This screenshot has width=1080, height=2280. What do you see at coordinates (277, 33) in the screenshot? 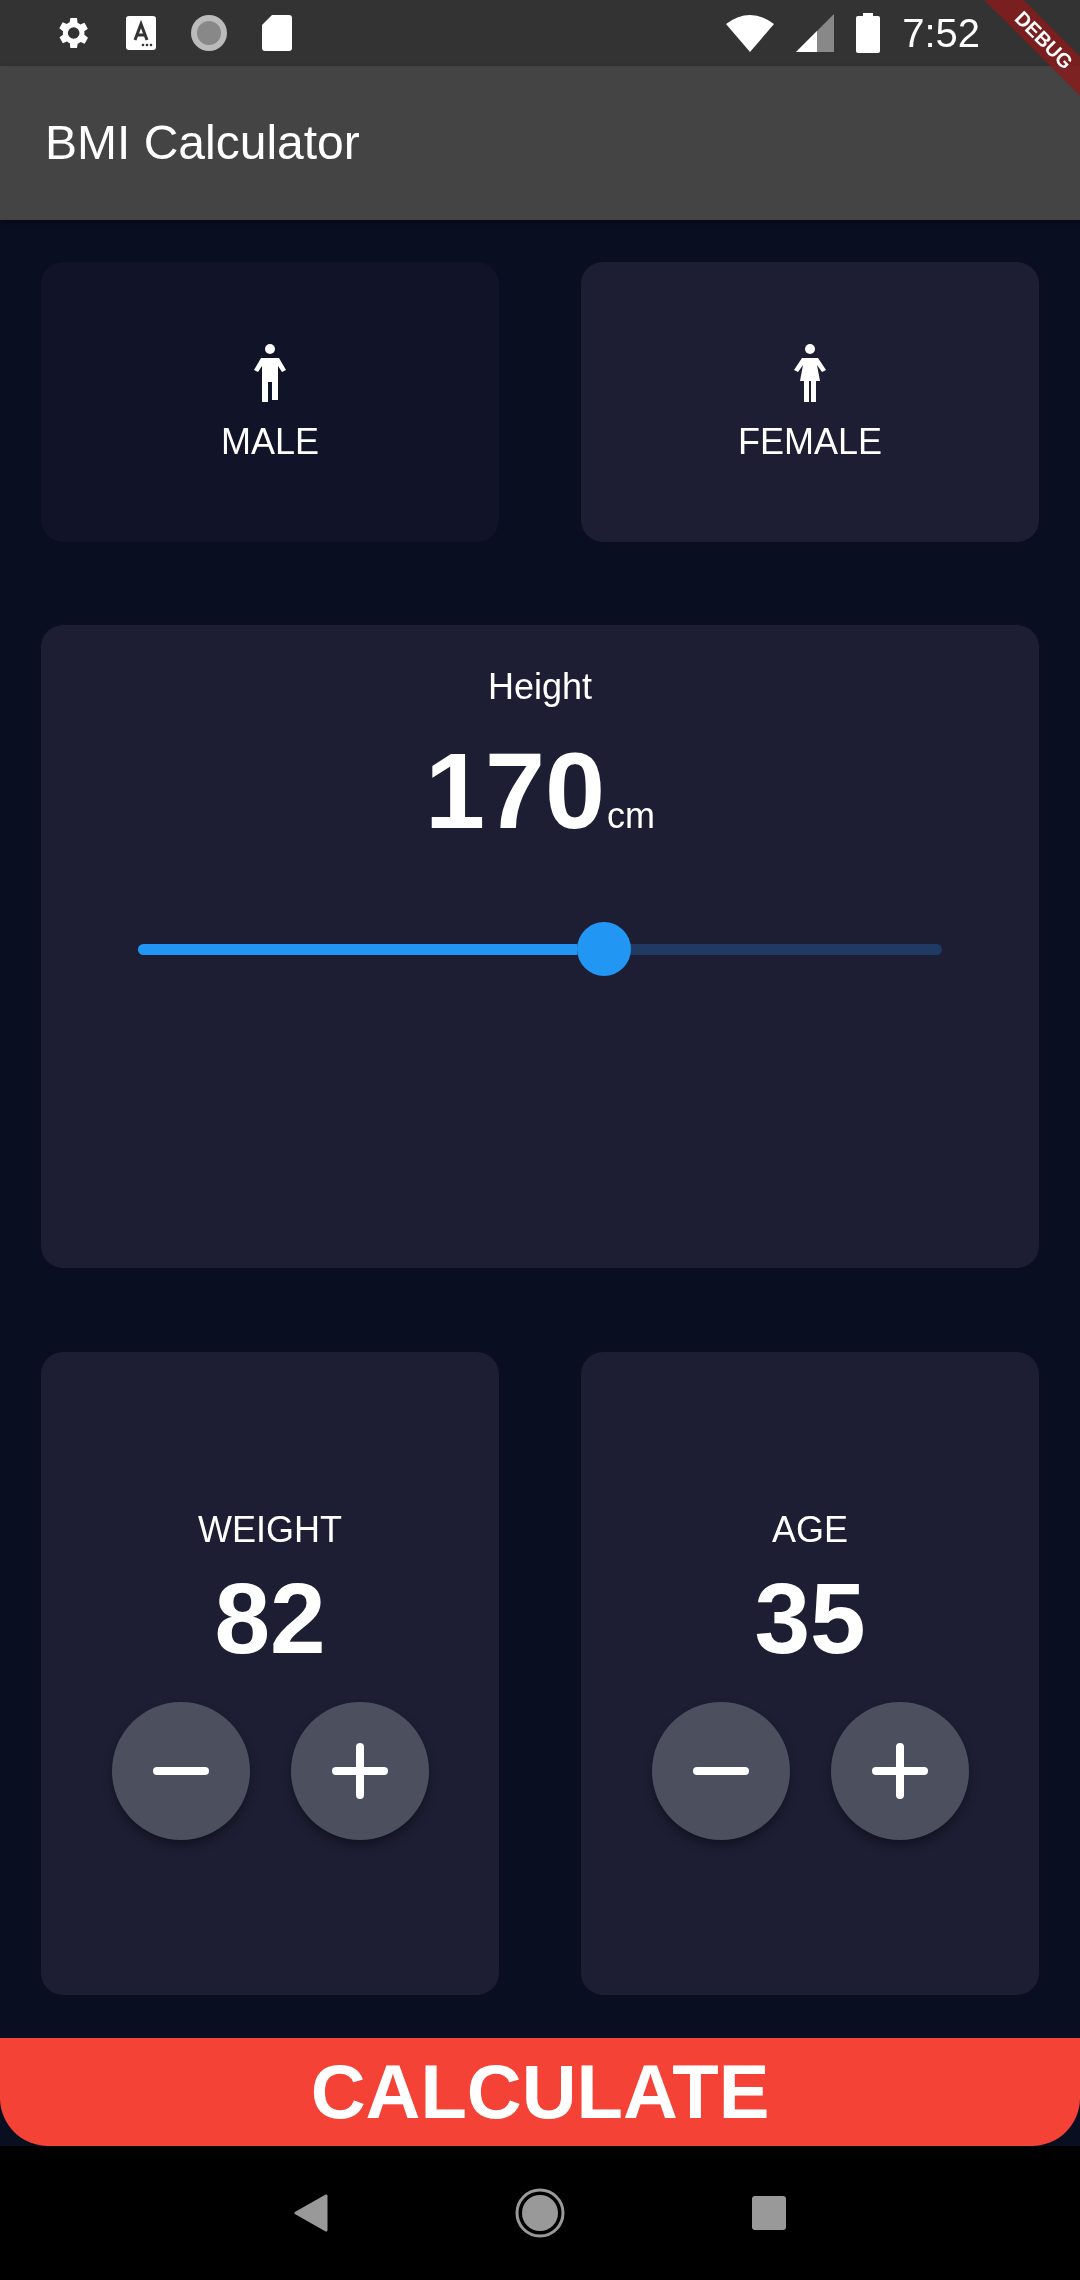
I see `sd-card-icon` at bounding box center [277, 33].